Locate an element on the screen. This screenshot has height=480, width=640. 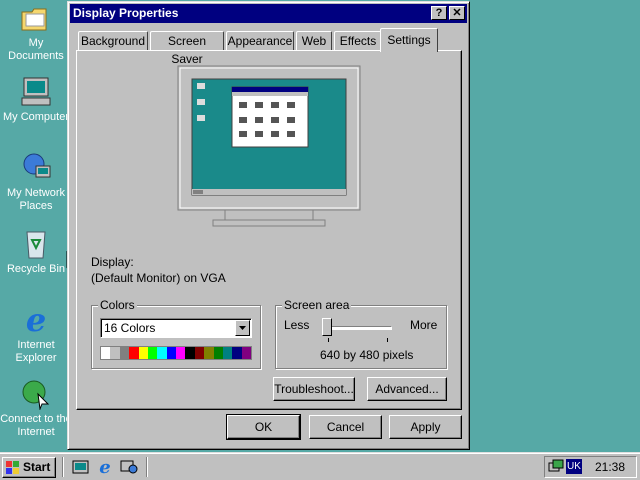
close-button: ✕ is located at coordinates (457, 13).